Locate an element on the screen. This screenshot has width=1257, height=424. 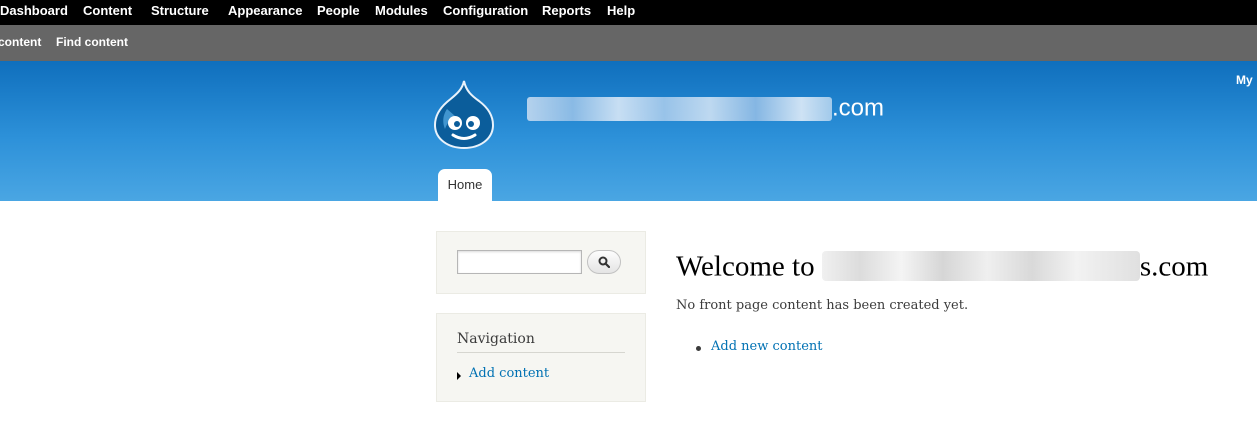
add-new-content-link: Add new content is located at coordinates (766, 346).